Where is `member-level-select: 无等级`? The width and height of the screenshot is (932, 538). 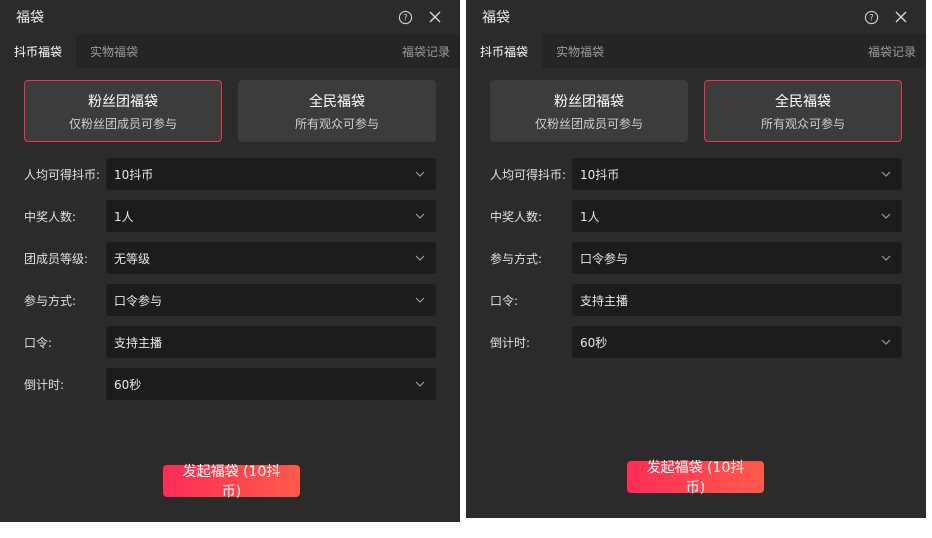 member-level-select: 无等级 is located at coordinates (271, 258).